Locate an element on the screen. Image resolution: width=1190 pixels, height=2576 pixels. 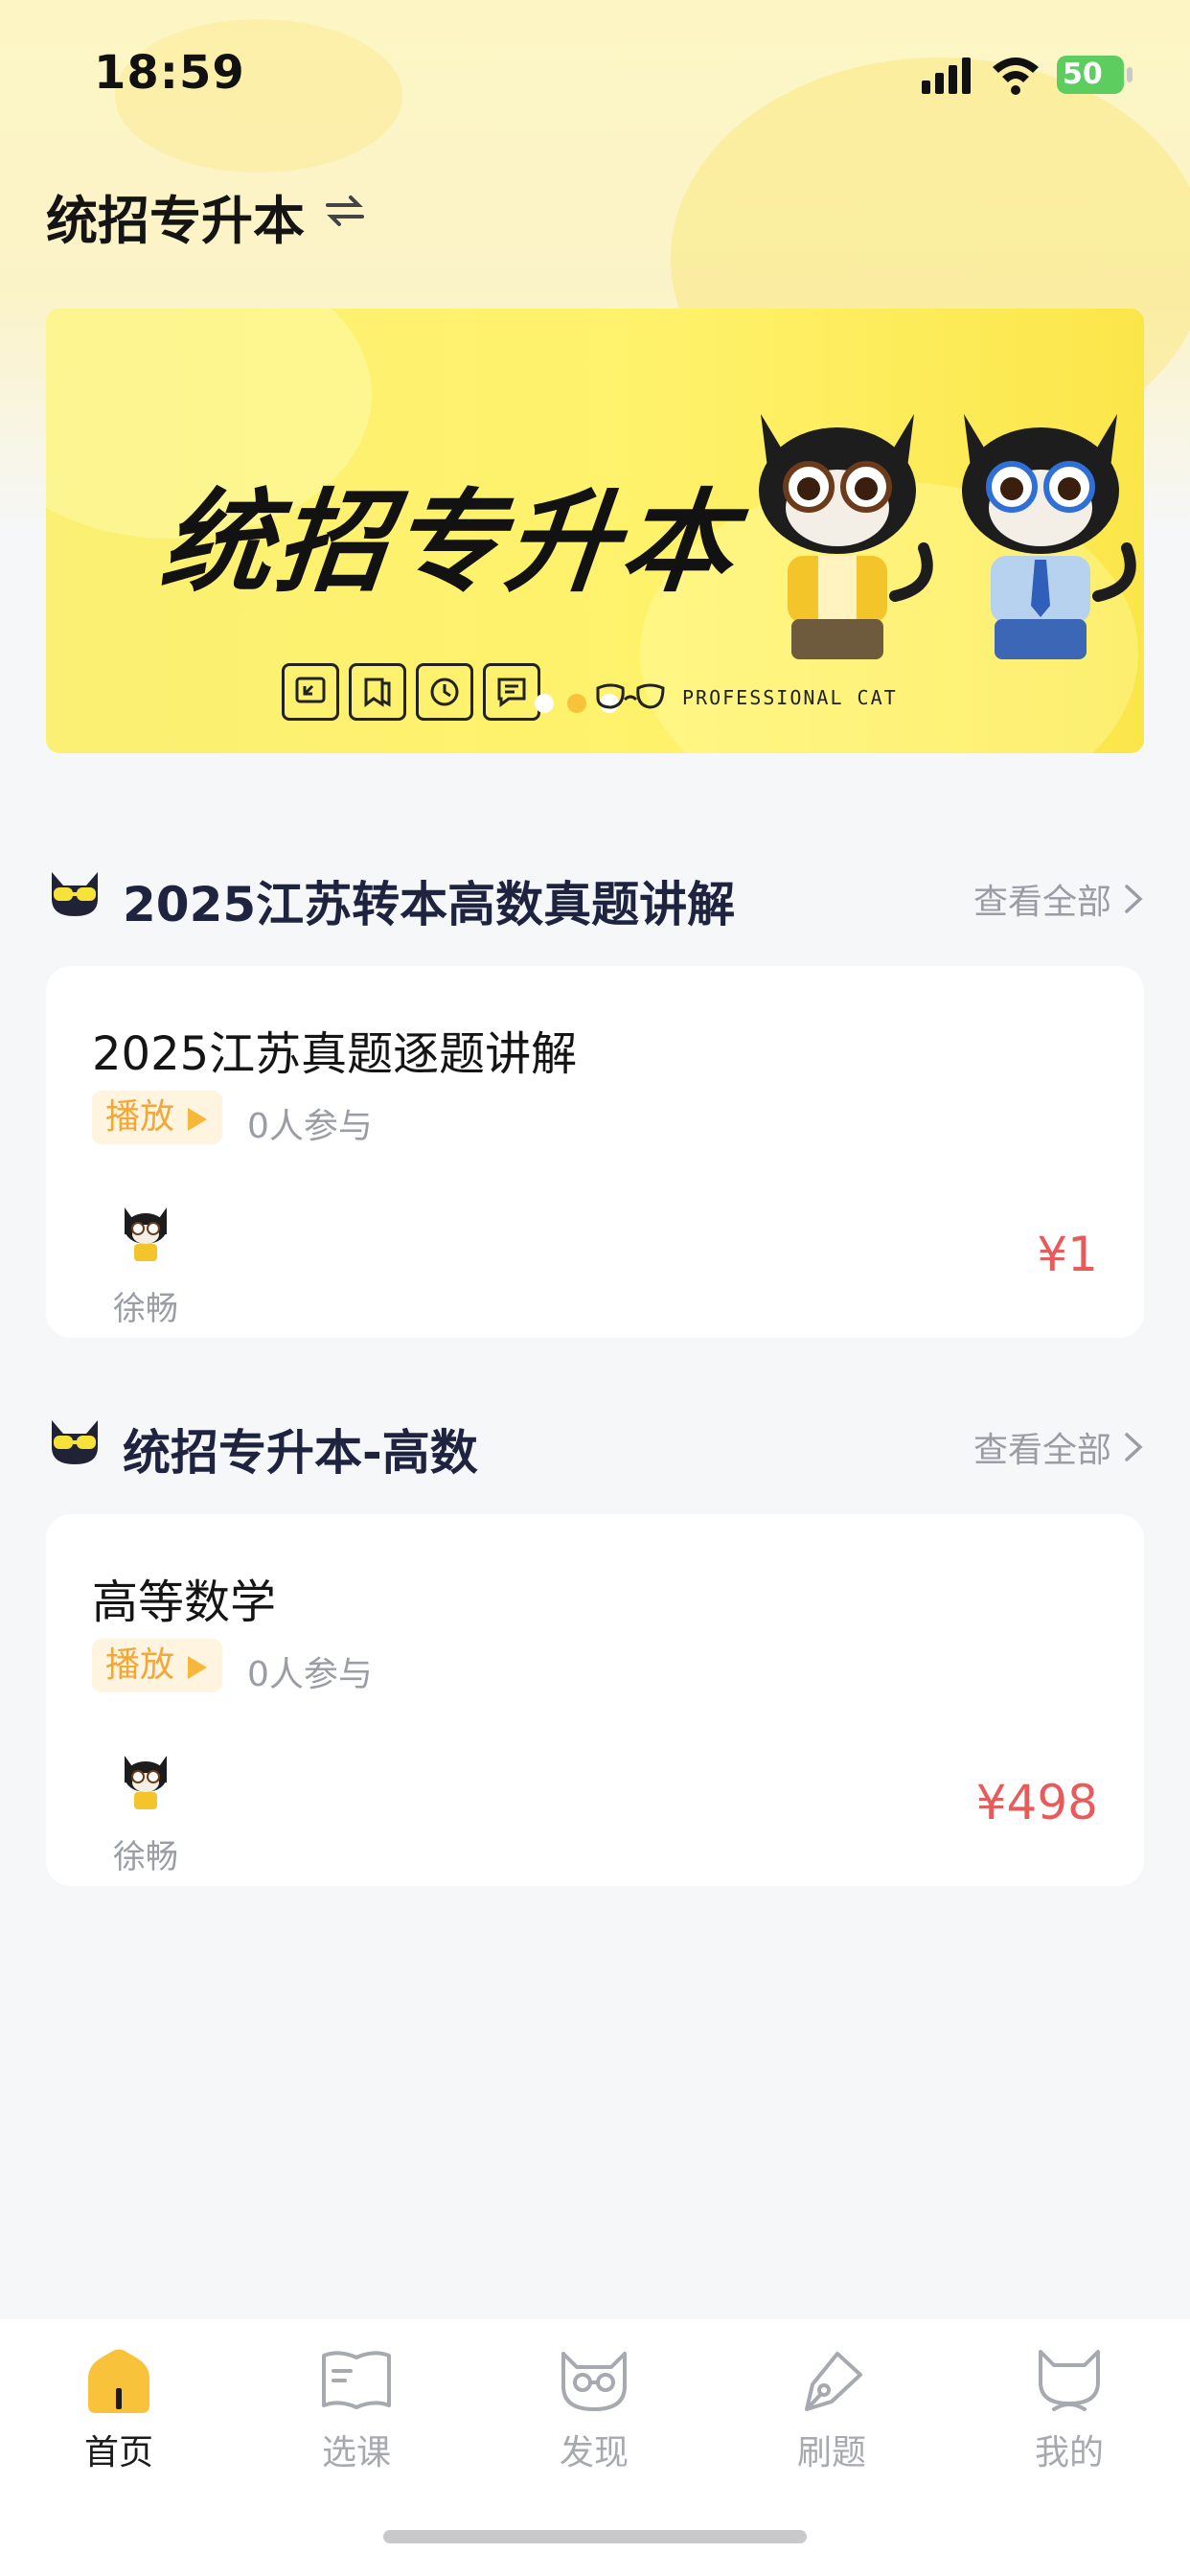
tab-practice: 刷题 is located at coordinates (832, 2413).